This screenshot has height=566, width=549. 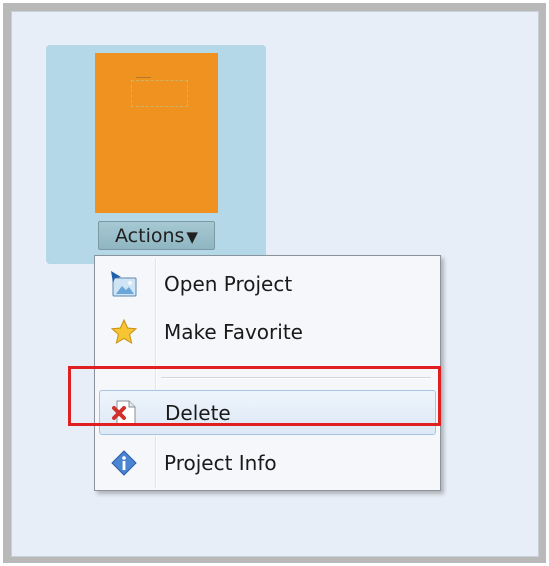 I want to click on menu-item-make-favorite: Make Favorite, so click(x=267, y=331).